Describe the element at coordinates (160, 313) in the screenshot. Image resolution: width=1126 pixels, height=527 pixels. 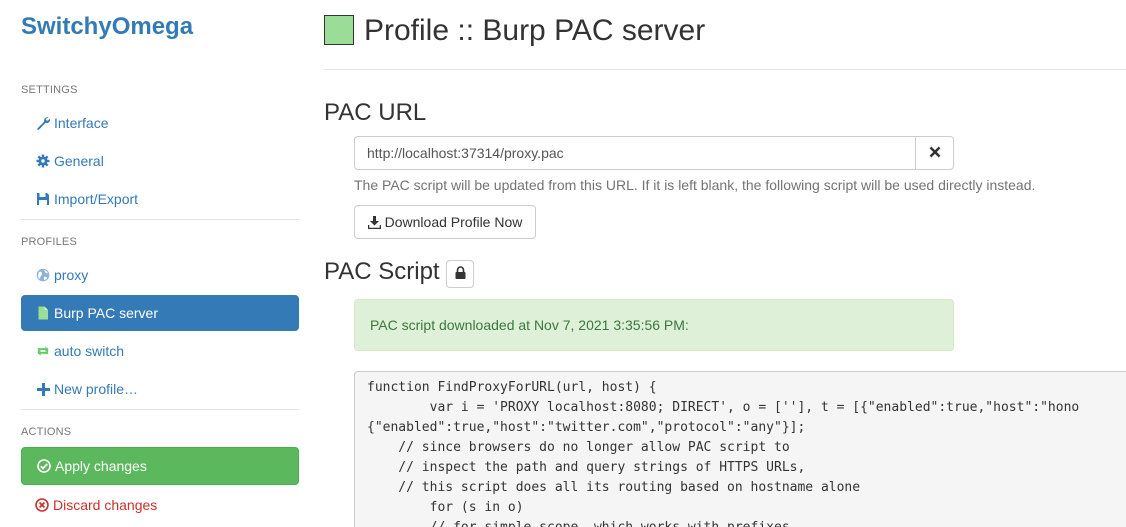
I see `sidebar-item-burp-pac-server: Burp PAC server` at that location.